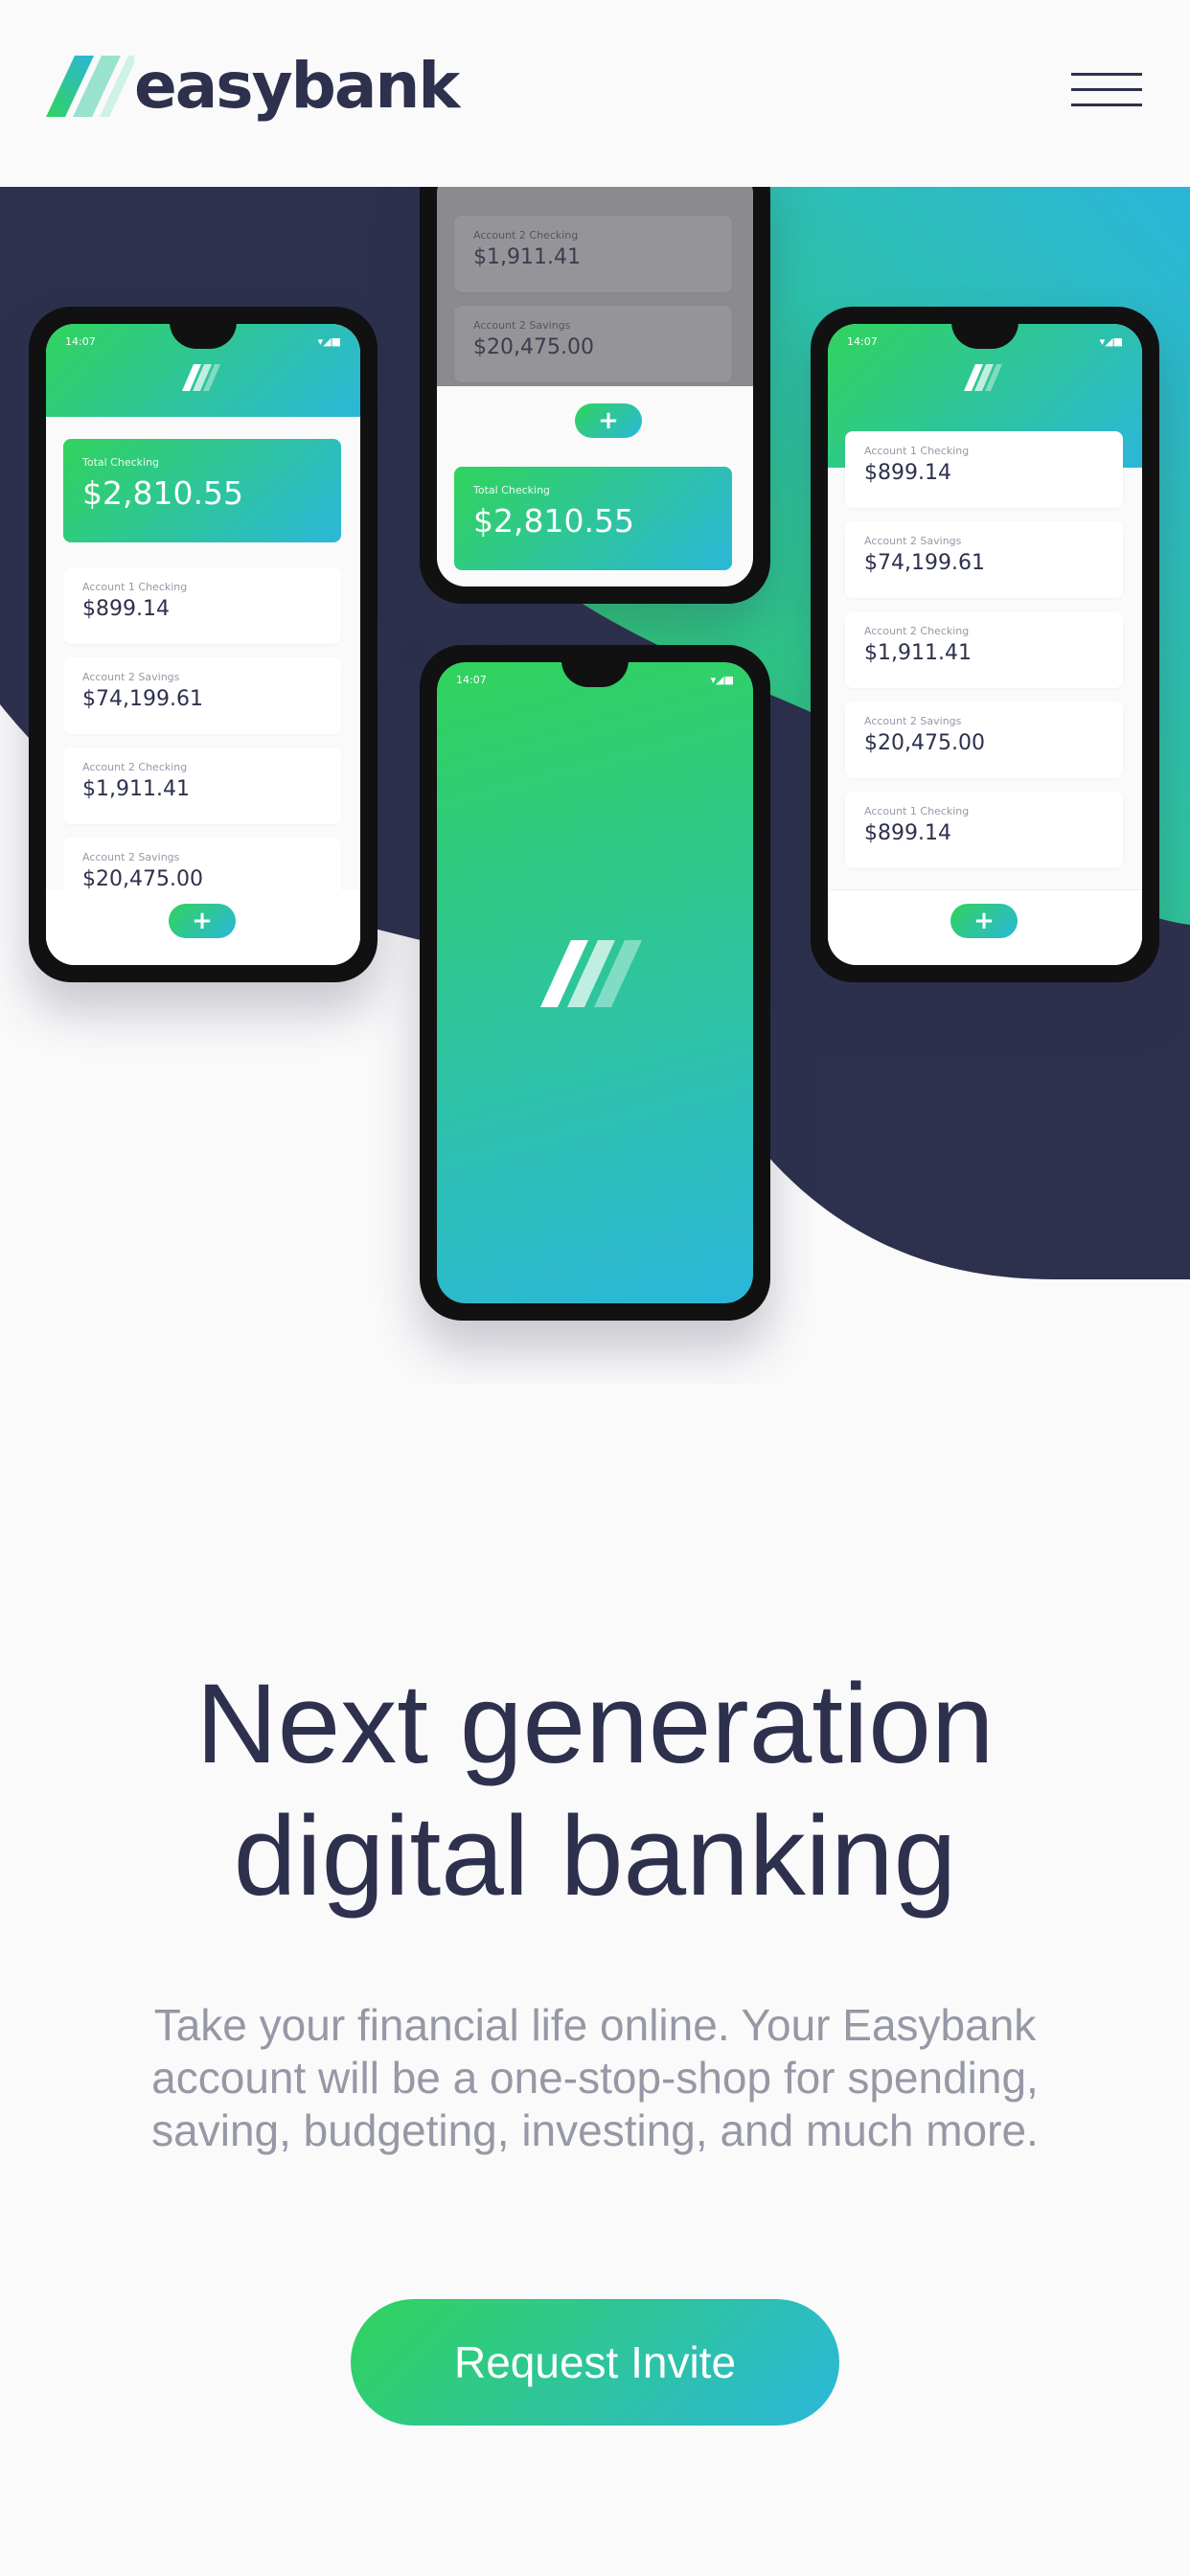 This screenshot has height=2576, width=1190. I want to click on headline-line-2: digital banking, so click(595, 1856).